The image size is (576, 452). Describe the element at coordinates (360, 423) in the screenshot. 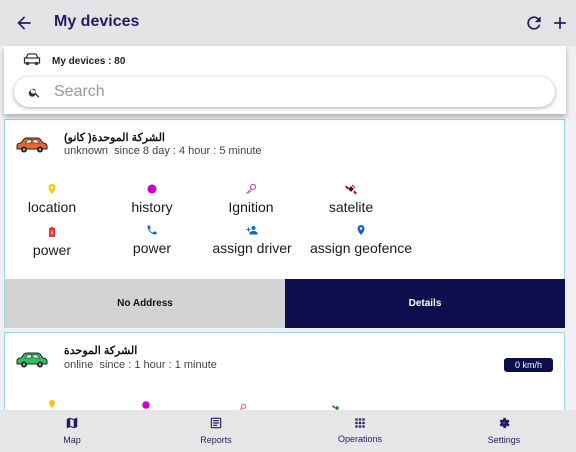

I see `apps-grid-icon` at that location.